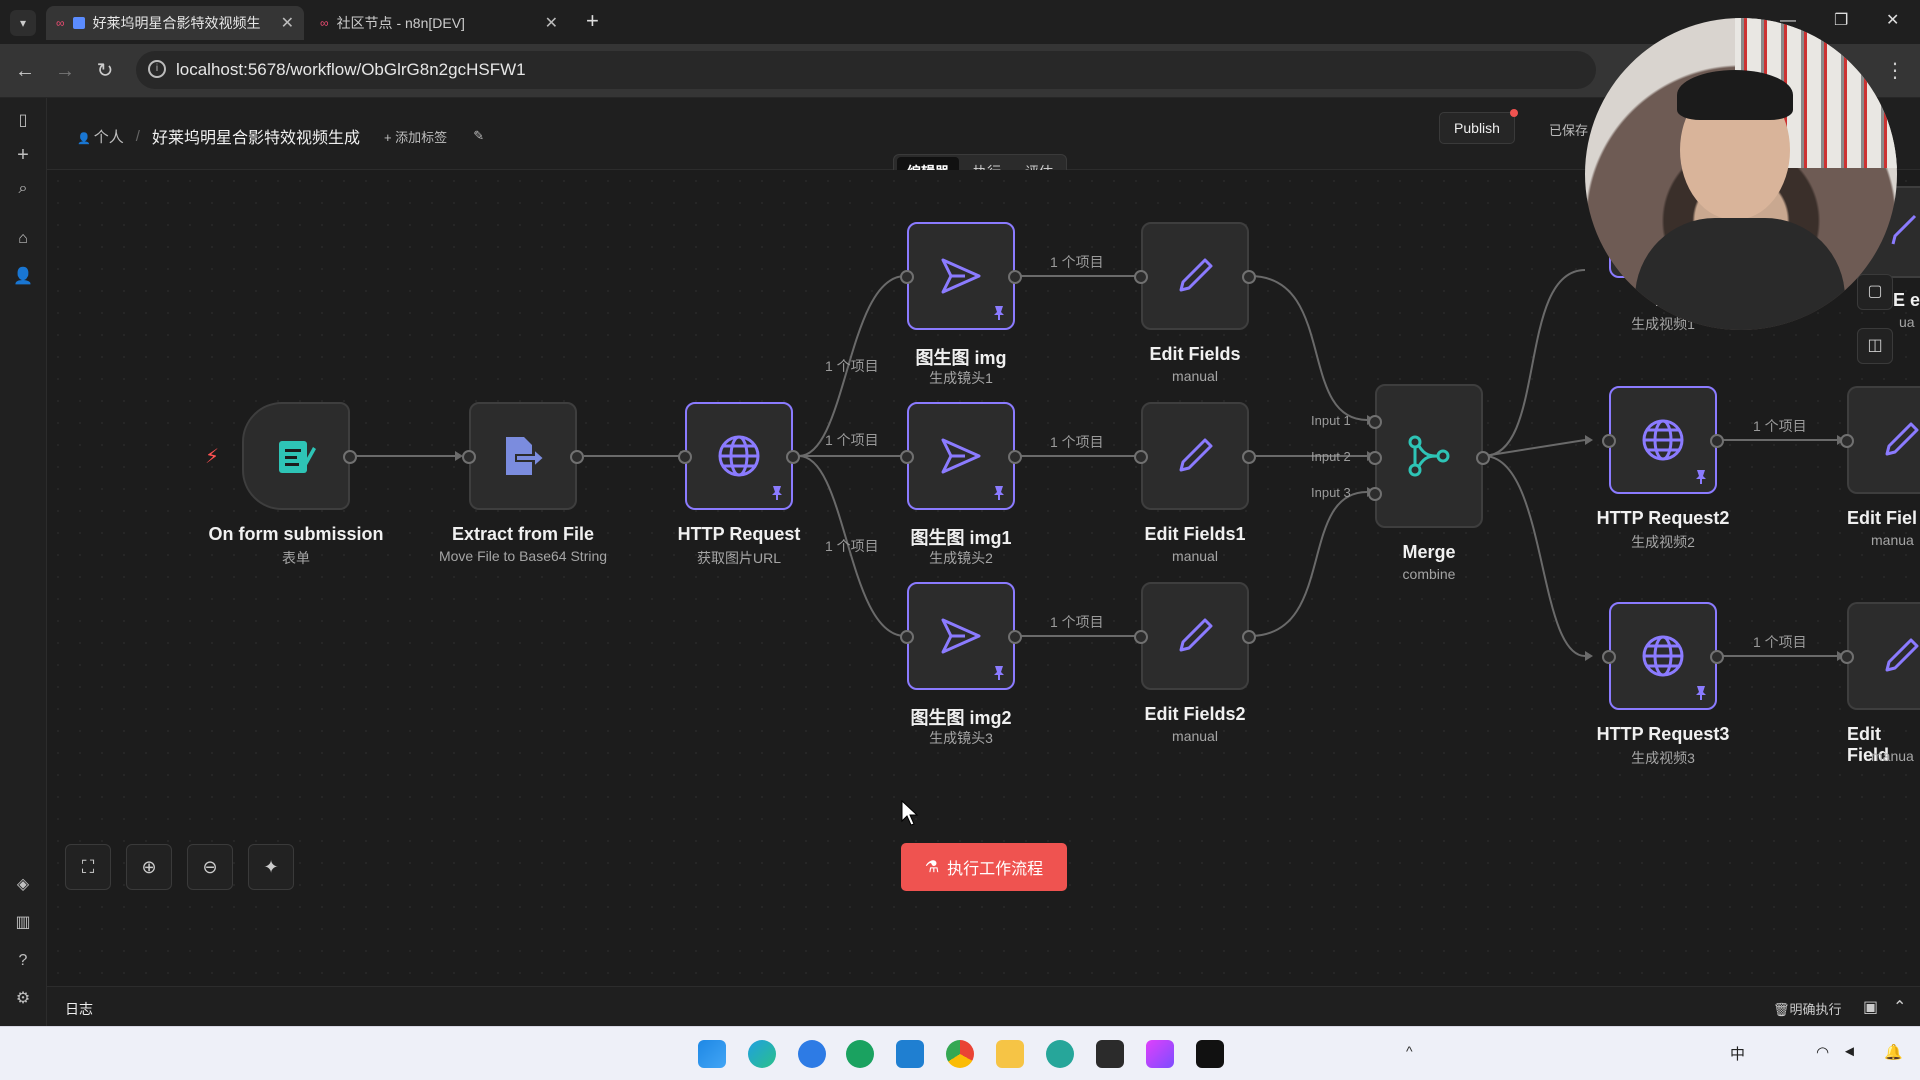  I want to click on search-icon: ⌕, so click(23, 189).